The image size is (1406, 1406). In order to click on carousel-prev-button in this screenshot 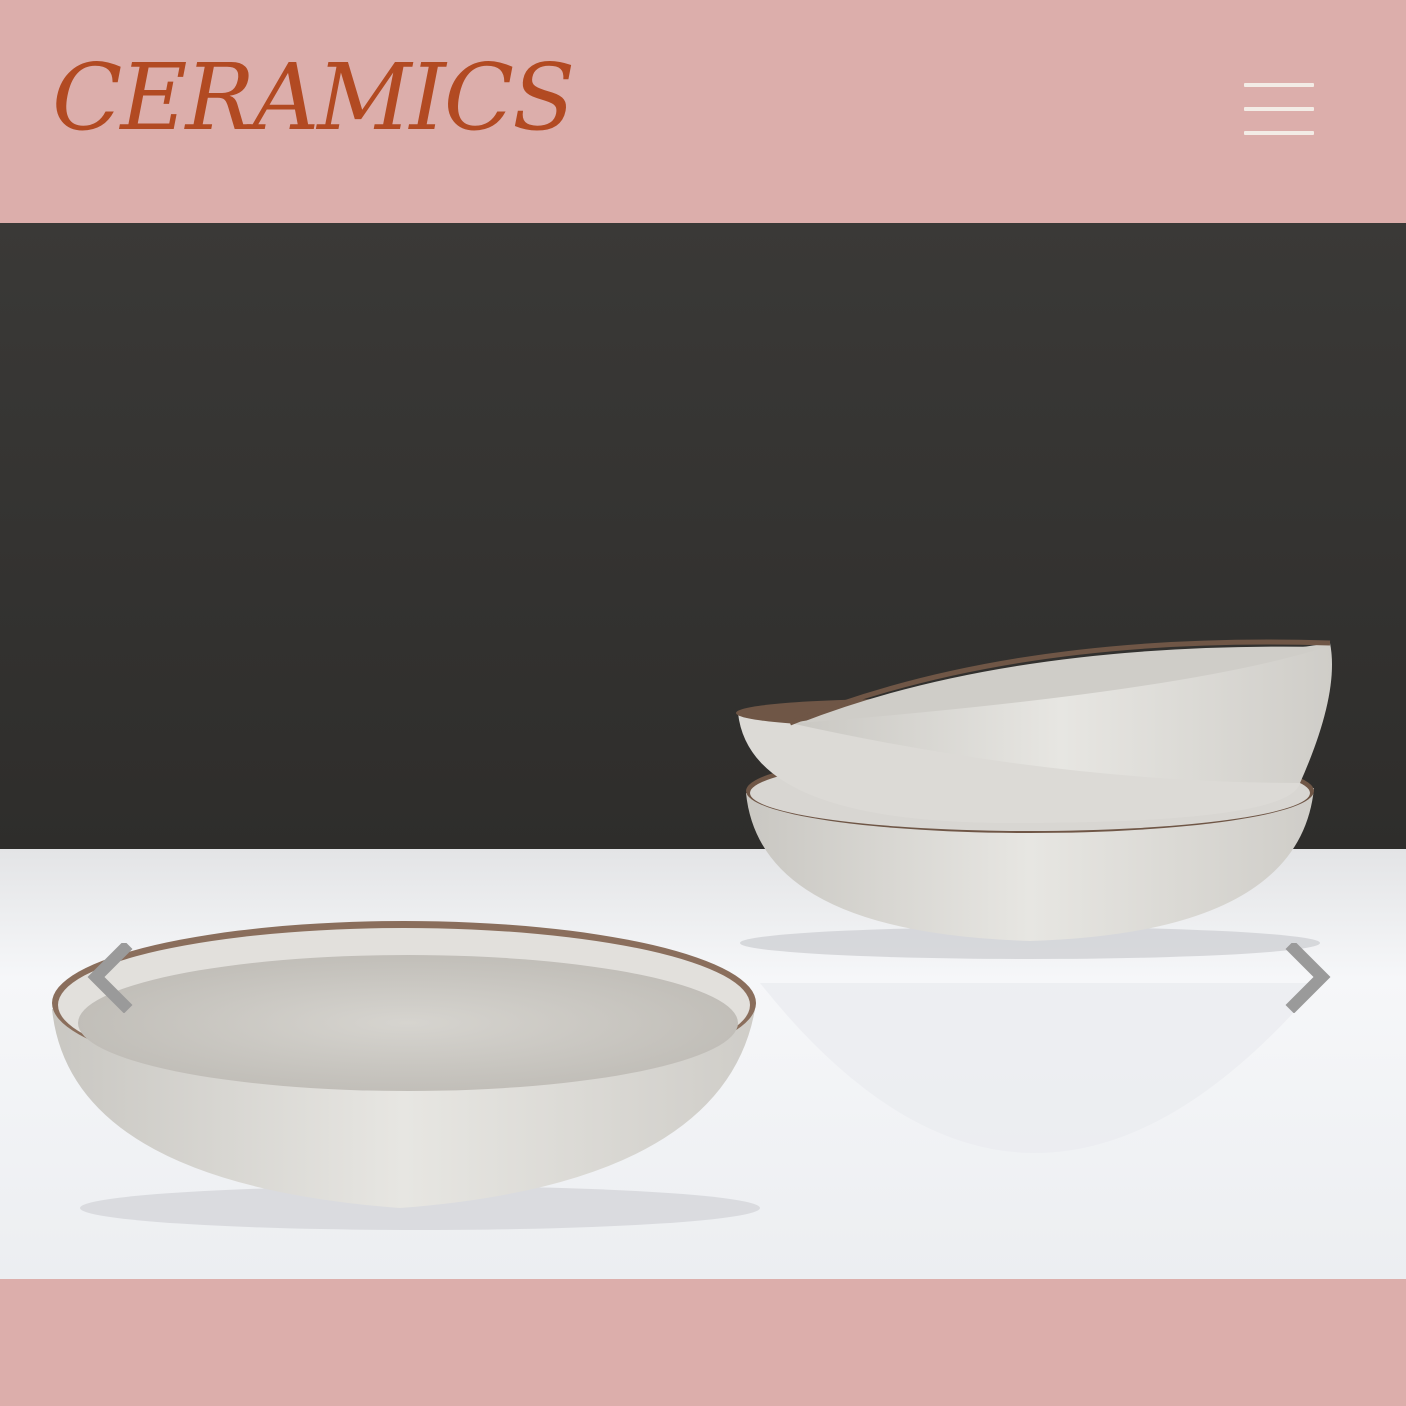, I will do `click(112, 978)`.